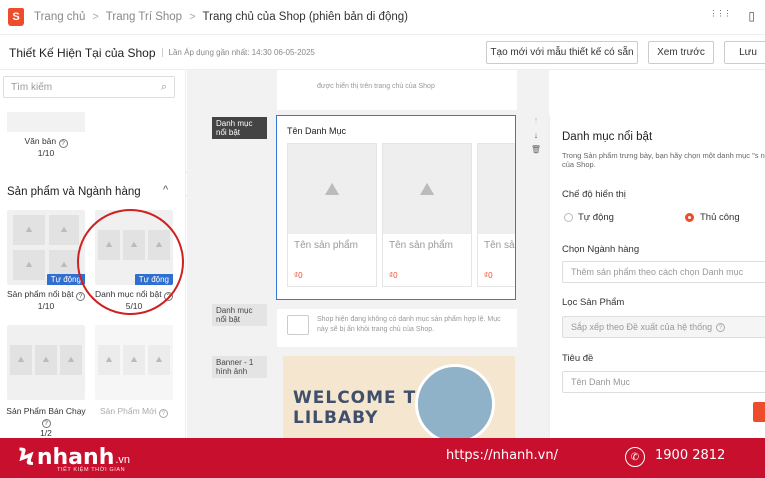 This screenshot has height=478, width=765. What do you see at coordinates (16, 17) in the screenshot?
I see `shopee-logo-icon: S` at bounding box center [16, 17].